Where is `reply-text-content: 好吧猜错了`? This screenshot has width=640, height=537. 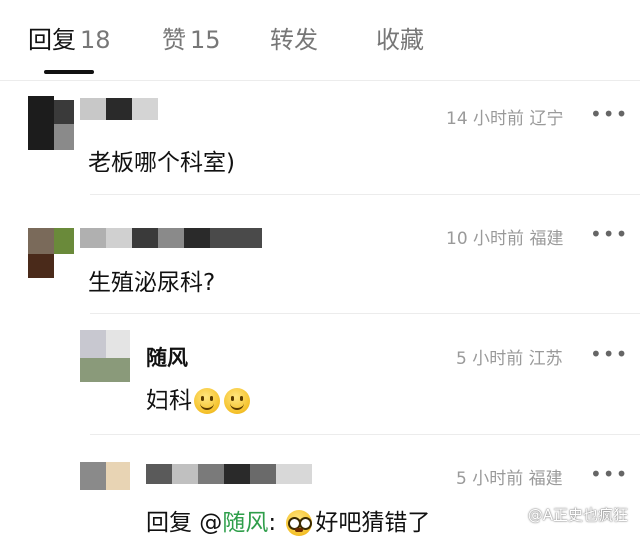 reply-text-content: 好吧猜错了 is located at coordinates (373, 523).